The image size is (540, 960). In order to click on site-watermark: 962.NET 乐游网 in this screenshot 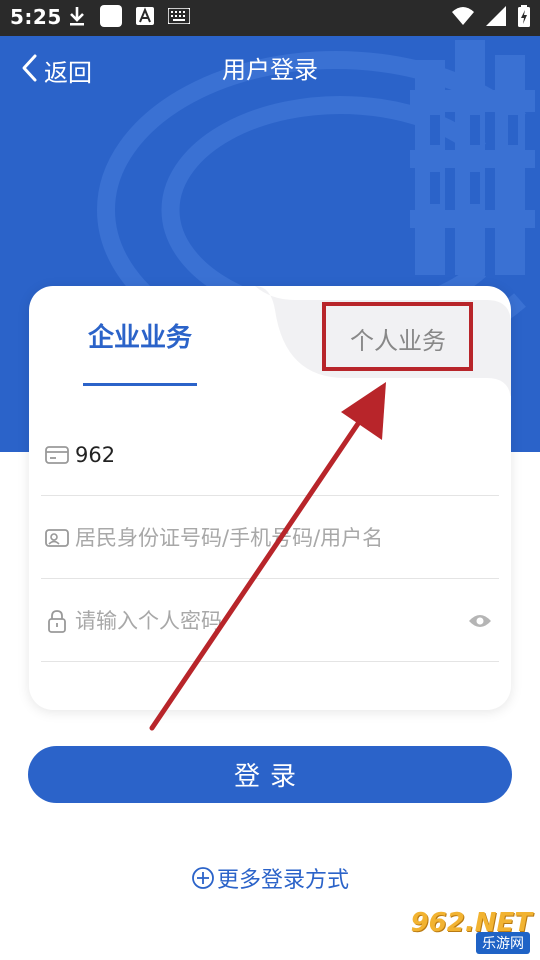, I will do `click(465, 931)`.